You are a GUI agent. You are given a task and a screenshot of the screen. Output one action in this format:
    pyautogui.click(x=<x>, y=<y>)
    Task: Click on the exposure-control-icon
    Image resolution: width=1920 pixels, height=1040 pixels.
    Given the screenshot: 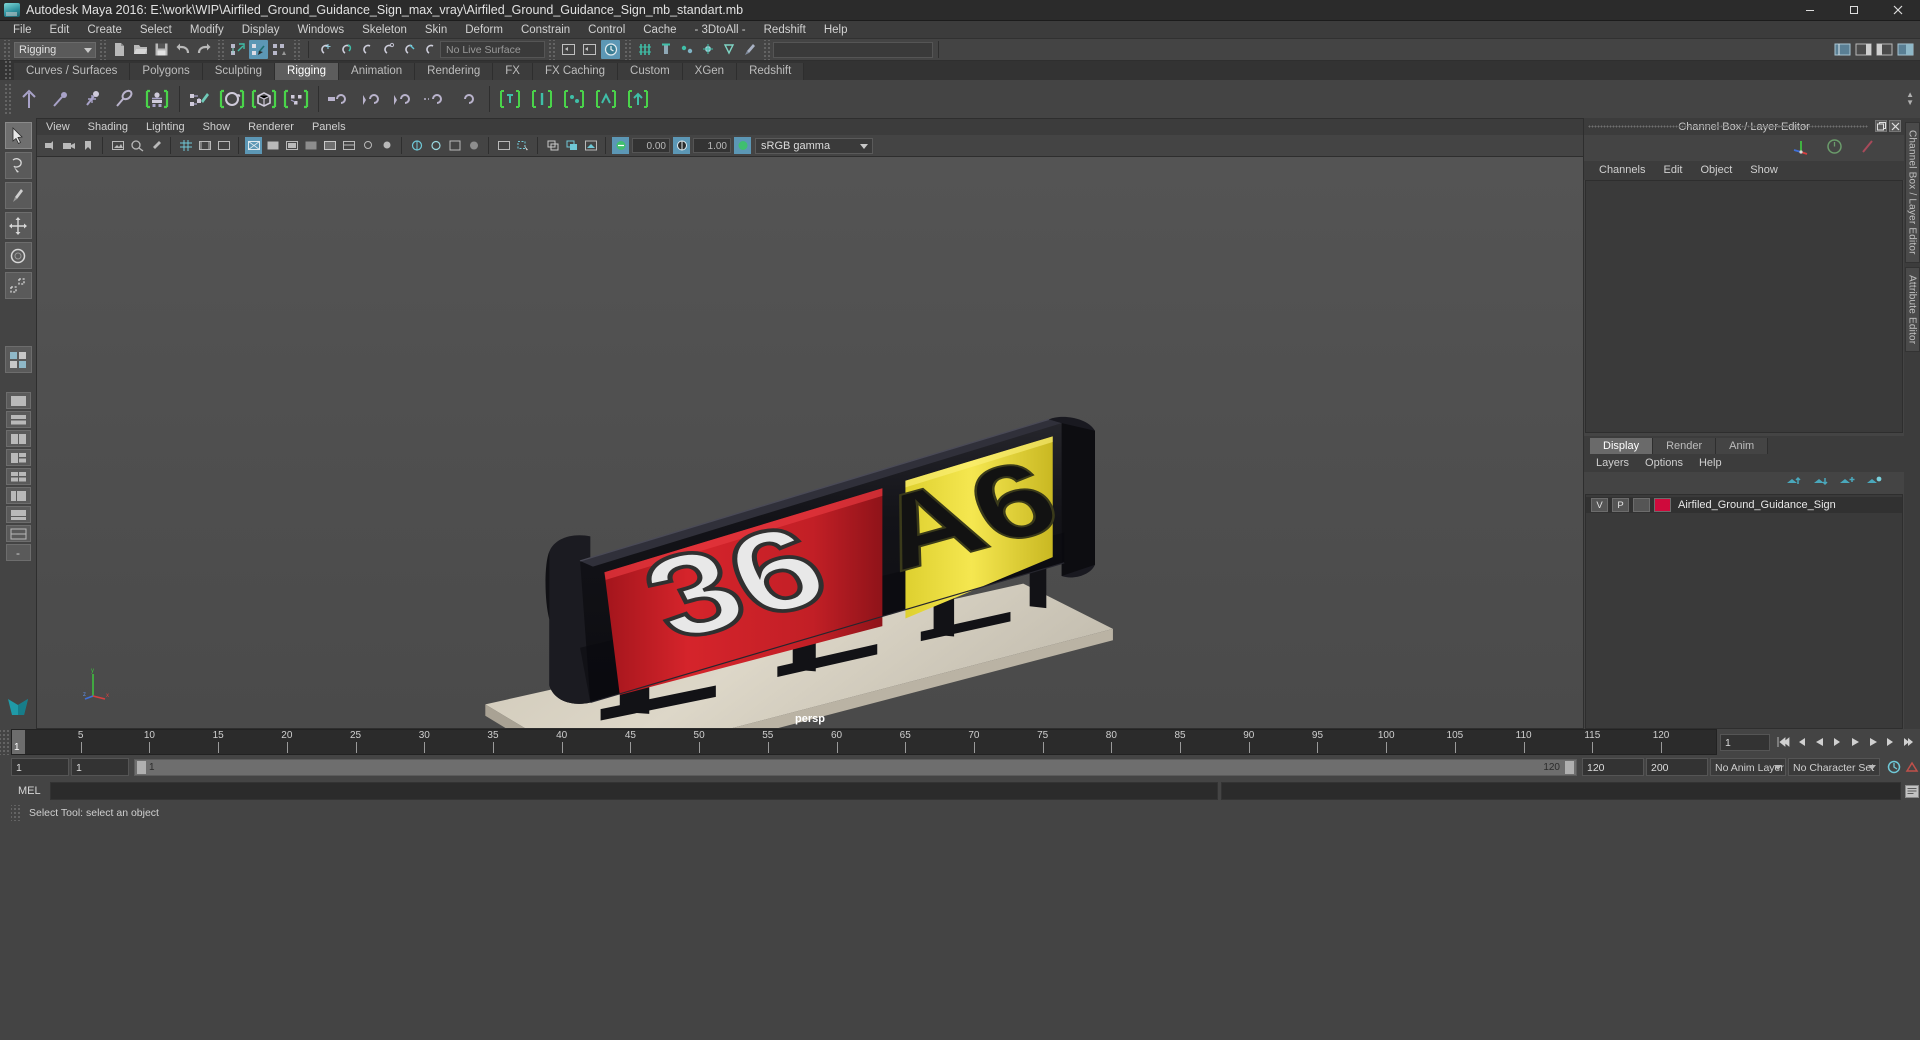 What is the action you would take?
    pyautogui.click(x=571, y=145)
    